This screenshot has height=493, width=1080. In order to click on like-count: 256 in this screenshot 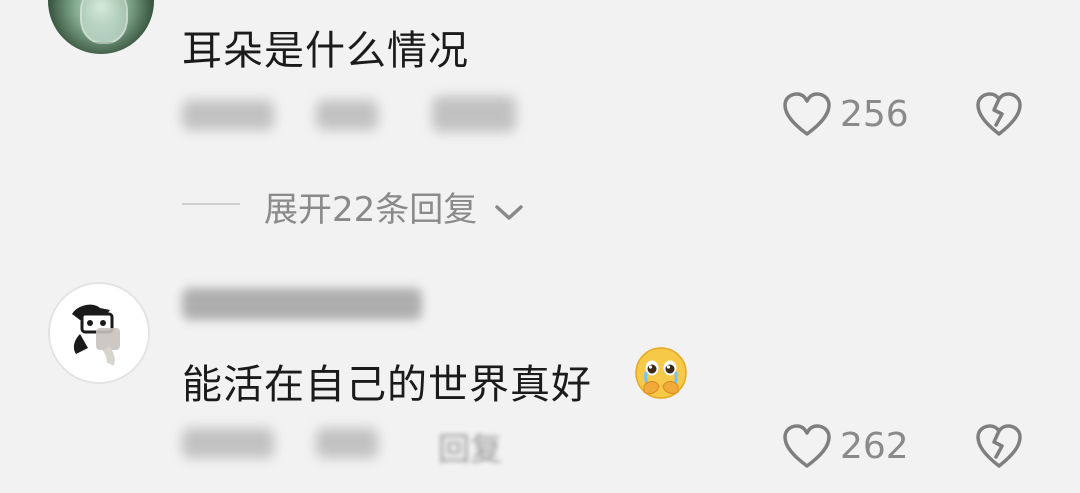, I will do `click(874, 114)`.